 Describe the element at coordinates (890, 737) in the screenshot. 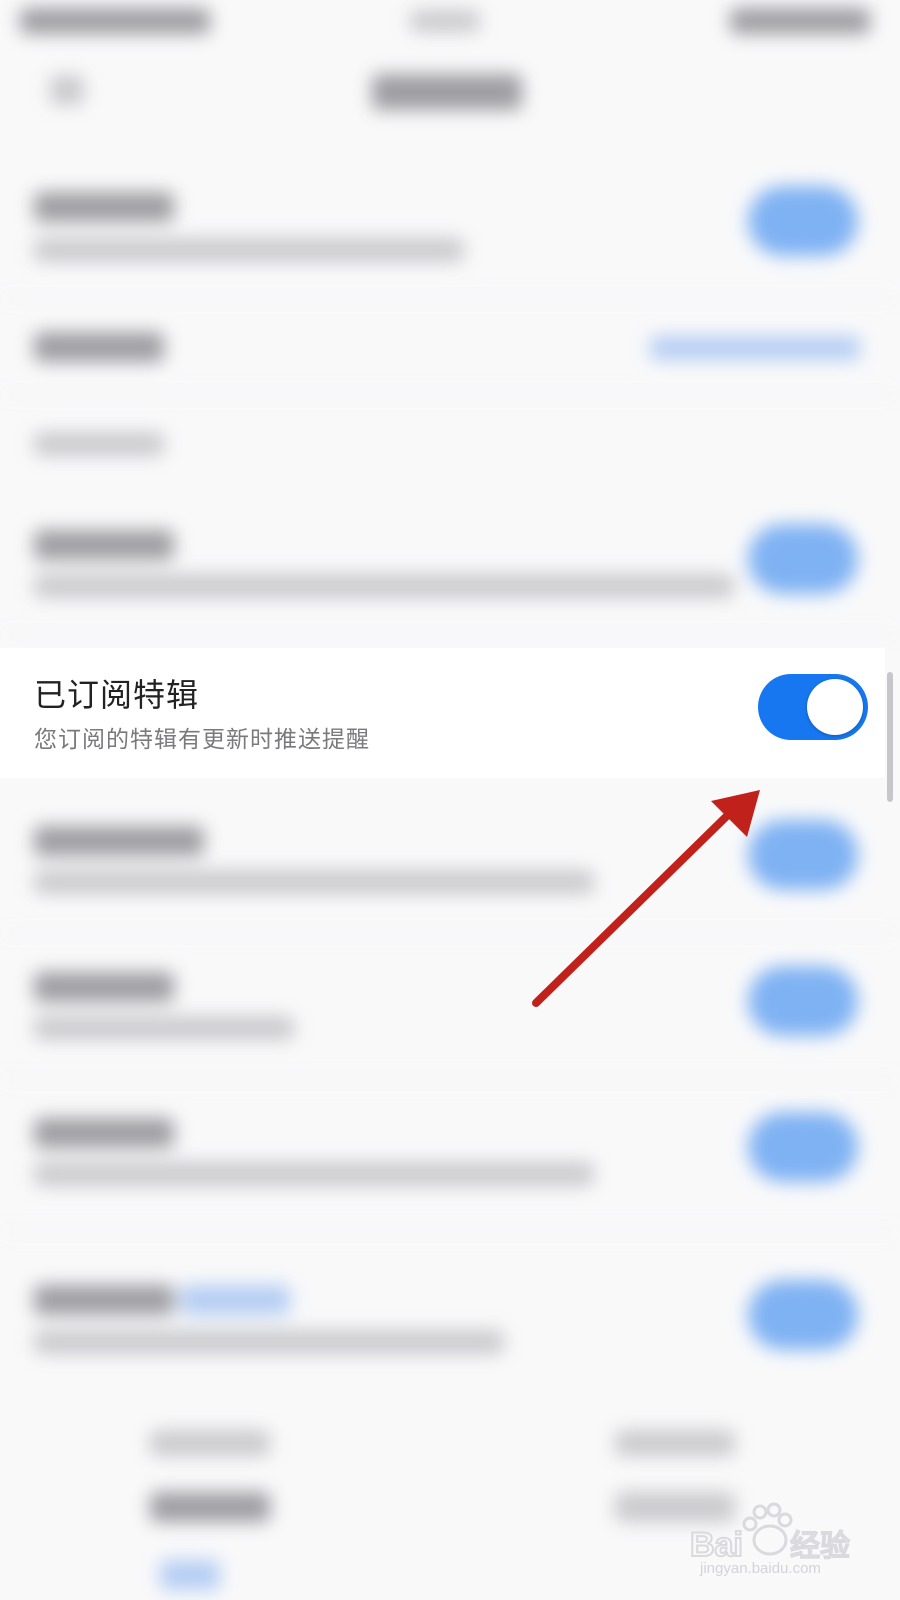

I see `scrollbar-thumb` at that location.